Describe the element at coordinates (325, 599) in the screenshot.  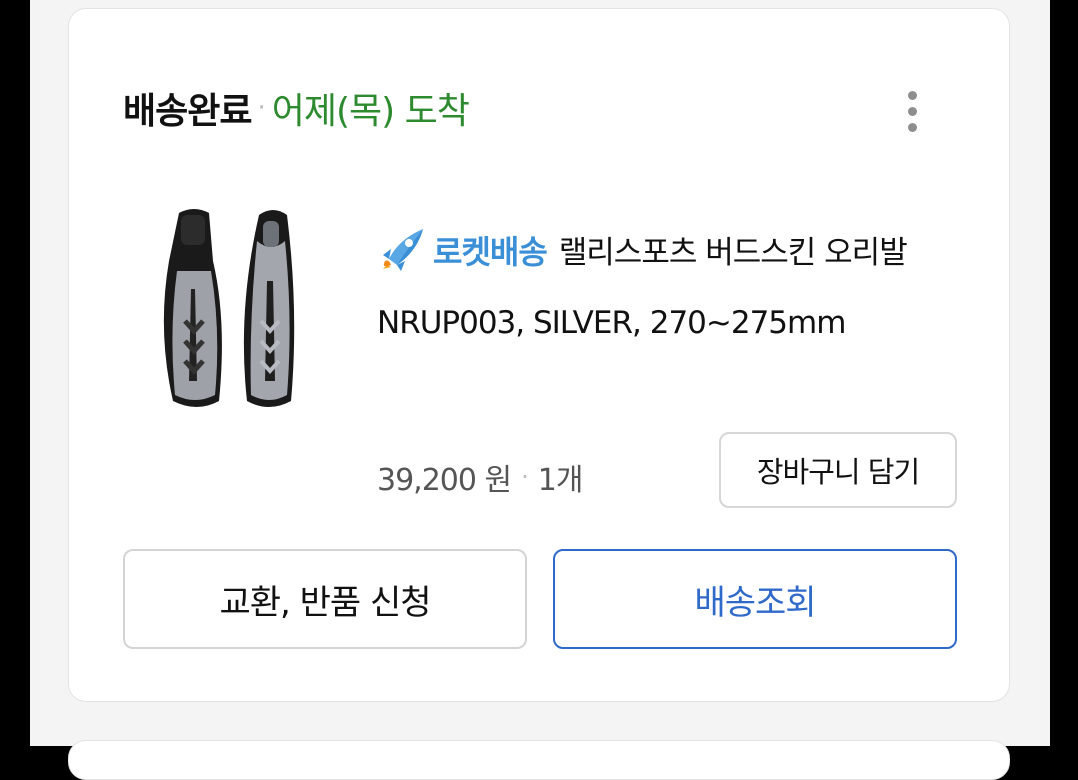
I see `return-exchange-button: 교환, 반품 신청` at that location.